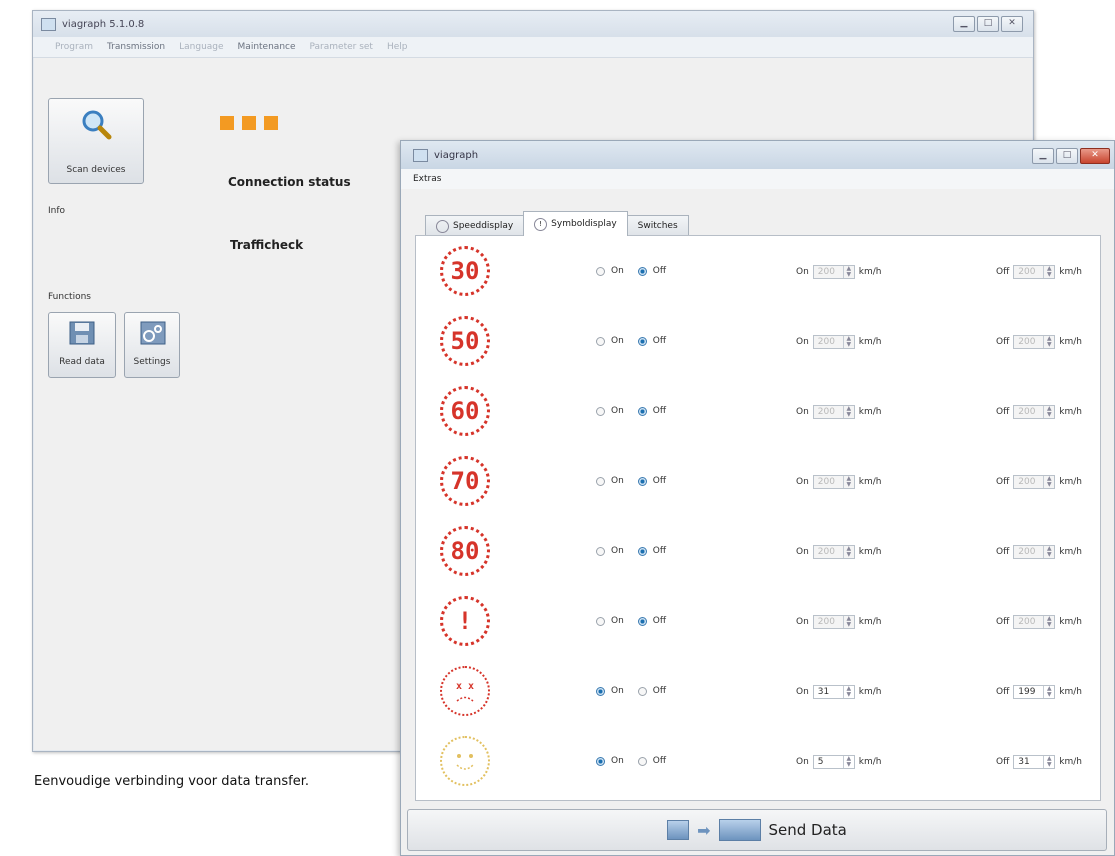 This screenshot has width=1115, height=856. What do you see at coordinates (575, 223) in the screenshot?
I see `tab-symboldisplay: ! Symboldisplay` at bounding box center [575, 223].